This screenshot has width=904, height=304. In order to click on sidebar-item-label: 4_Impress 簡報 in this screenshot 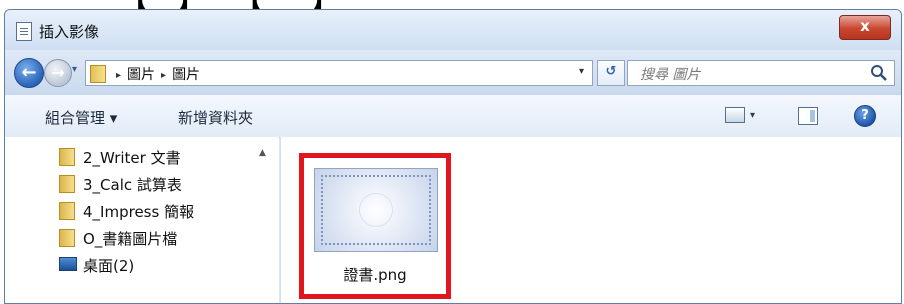, I will do `click(139, 212)`.